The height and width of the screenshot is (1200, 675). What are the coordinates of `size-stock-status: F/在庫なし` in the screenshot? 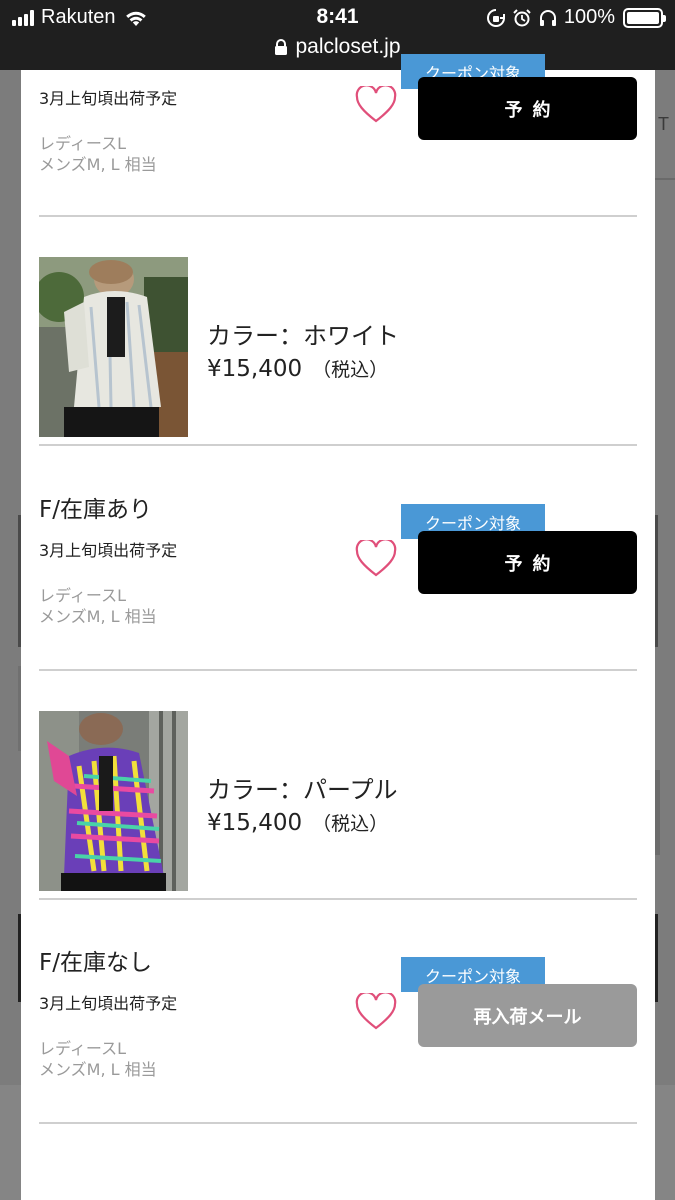 It's located at (95, 963).